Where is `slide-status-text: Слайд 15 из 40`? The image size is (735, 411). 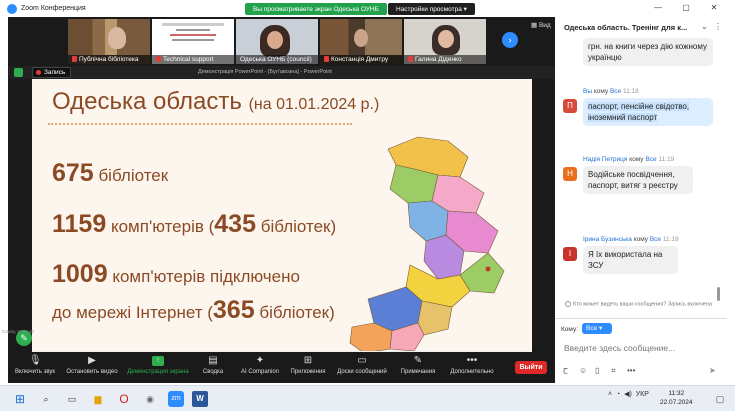 slide-status-text: Слайд 15 из 40 is located at coordinates (18, 331).